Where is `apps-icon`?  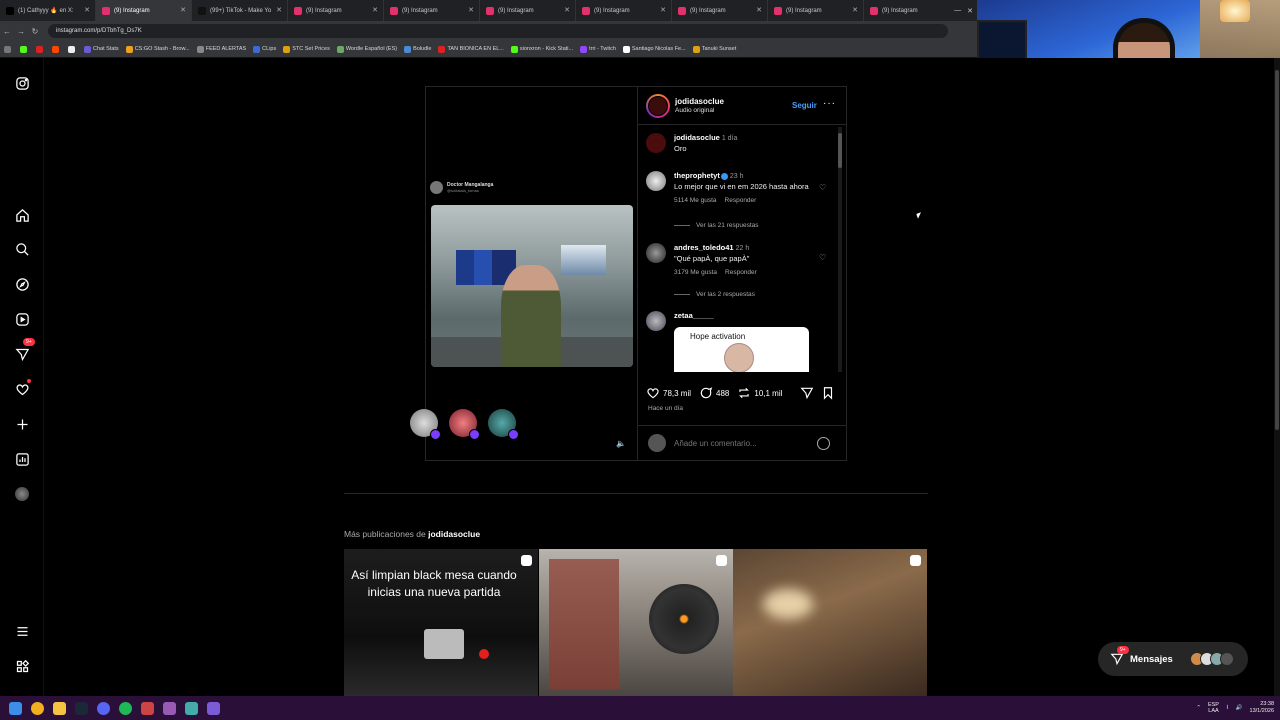
apps-icon is located at coordinates (8, 49).